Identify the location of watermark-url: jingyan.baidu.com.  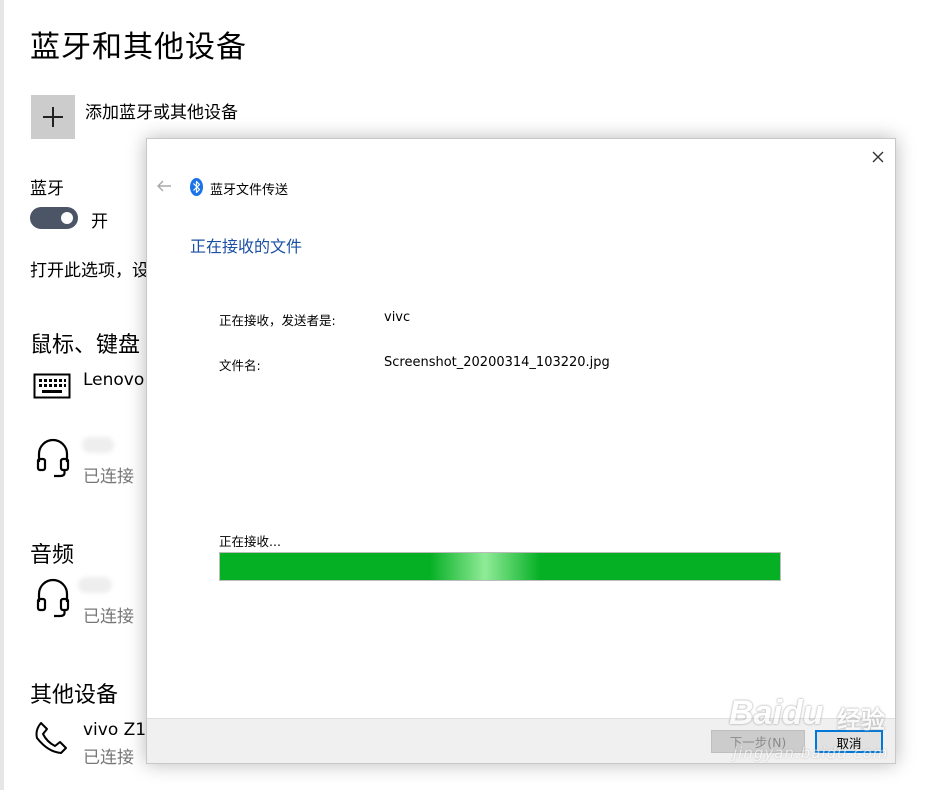
(811, 753).